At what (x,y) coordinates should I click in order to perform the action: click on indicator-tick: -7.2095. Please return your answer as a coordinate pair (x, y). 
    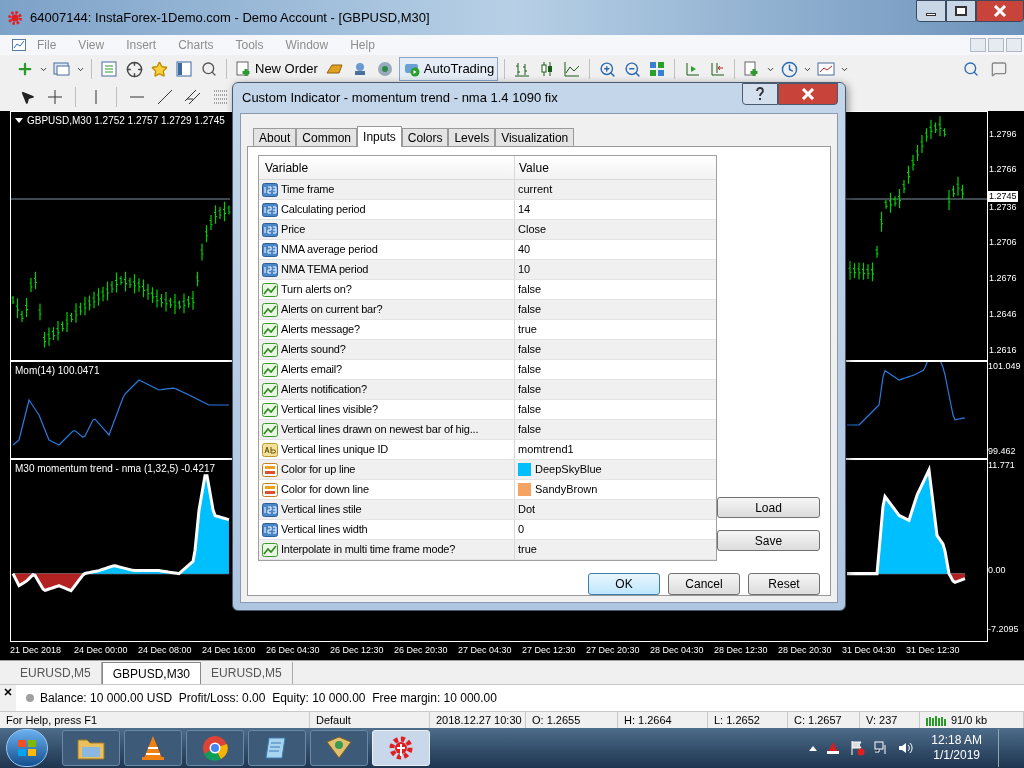
    Looking at the image, I should click on (1003, 629).